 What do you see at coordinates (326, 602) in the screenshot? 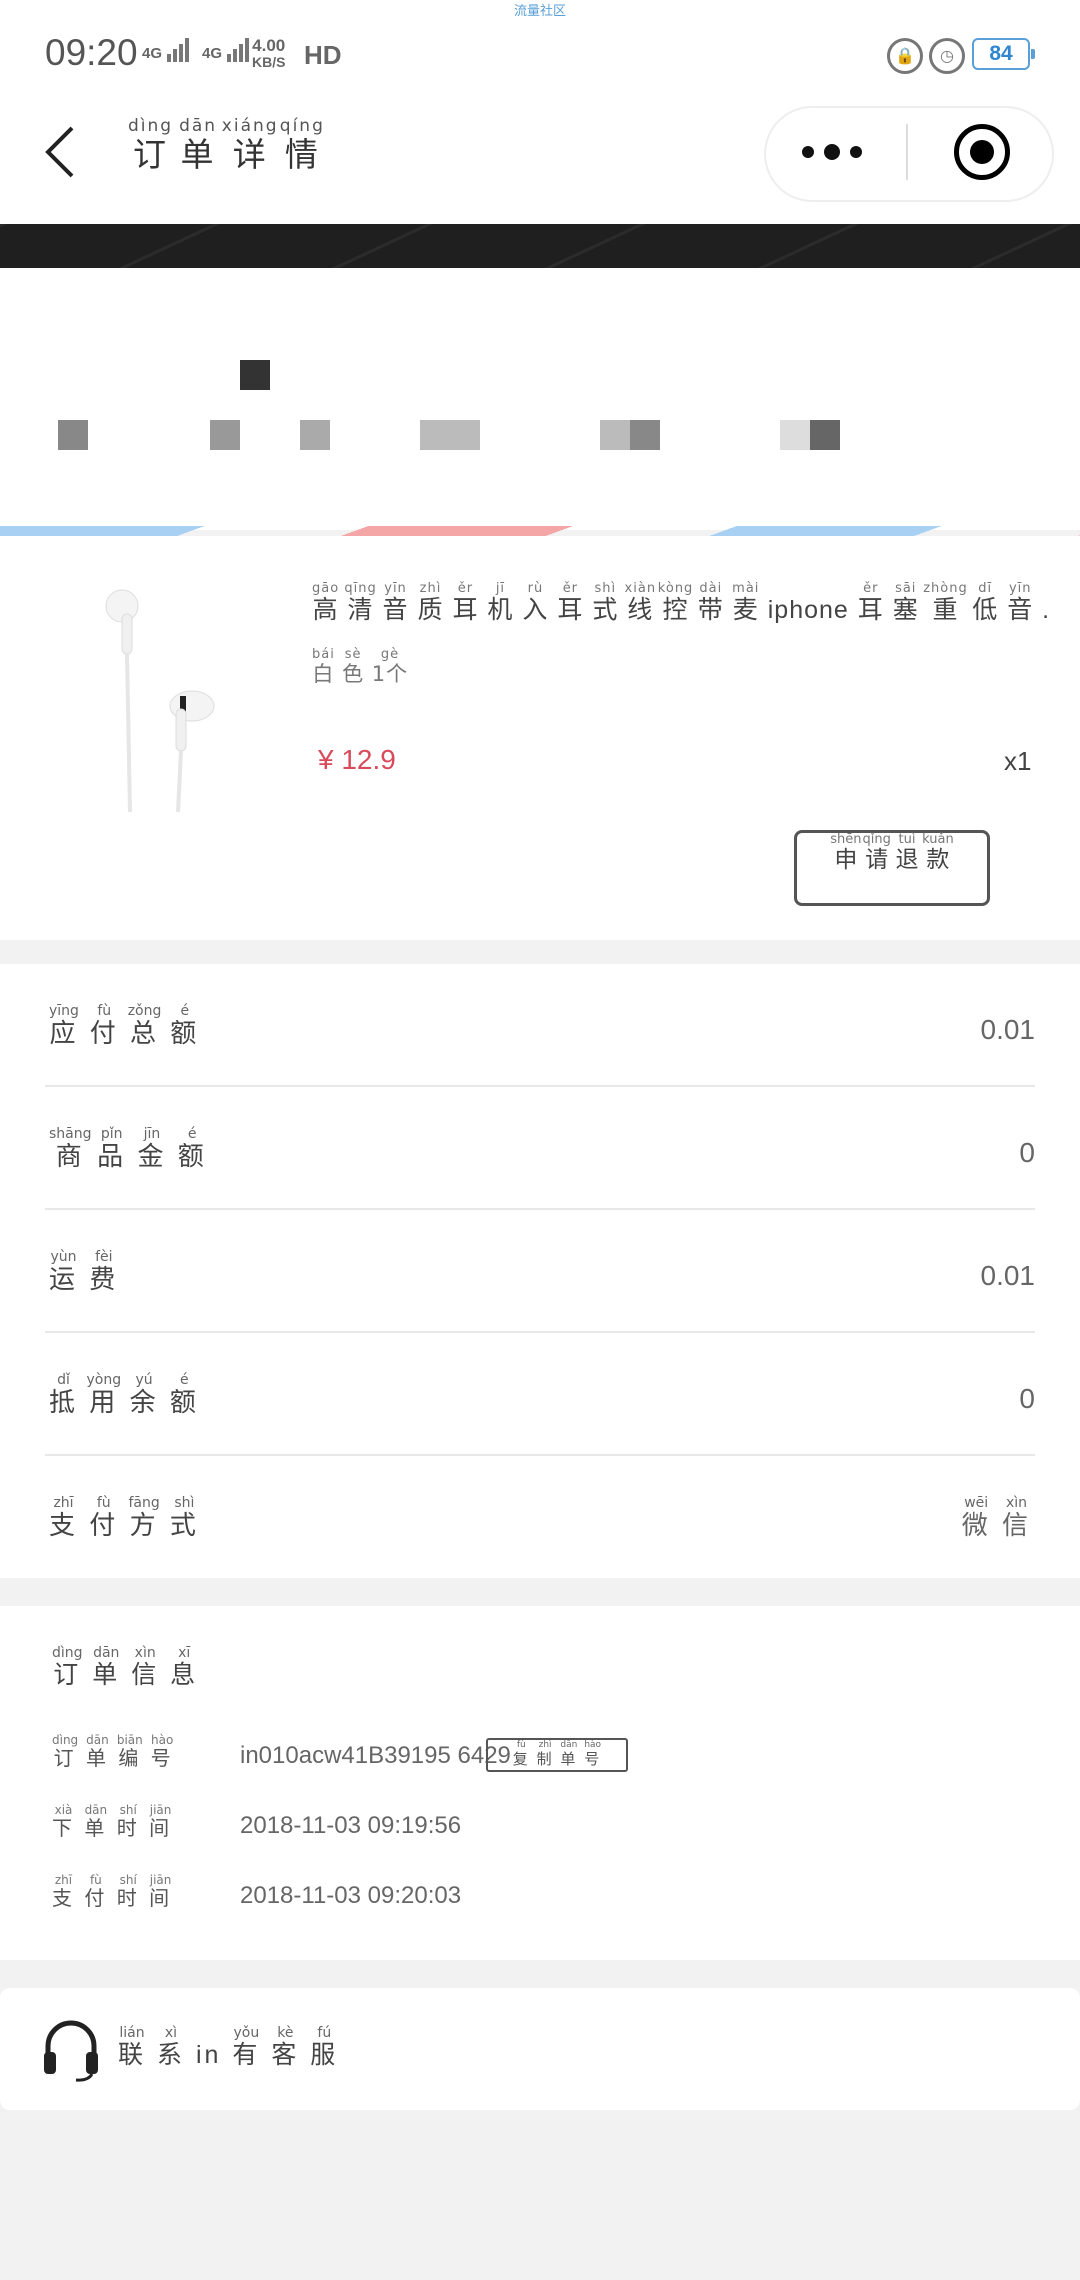
I see `pinyin-char: 高gāo` at bounding box center [326, 602].